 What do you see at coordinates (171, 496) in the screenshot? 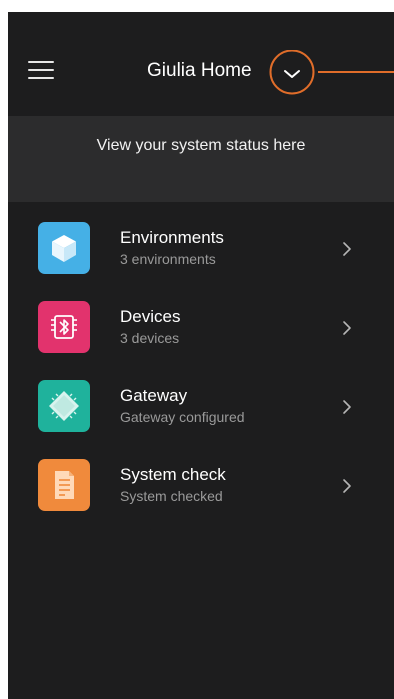
I see `item-subtitle: System checked` at bounding box center [171, 496].